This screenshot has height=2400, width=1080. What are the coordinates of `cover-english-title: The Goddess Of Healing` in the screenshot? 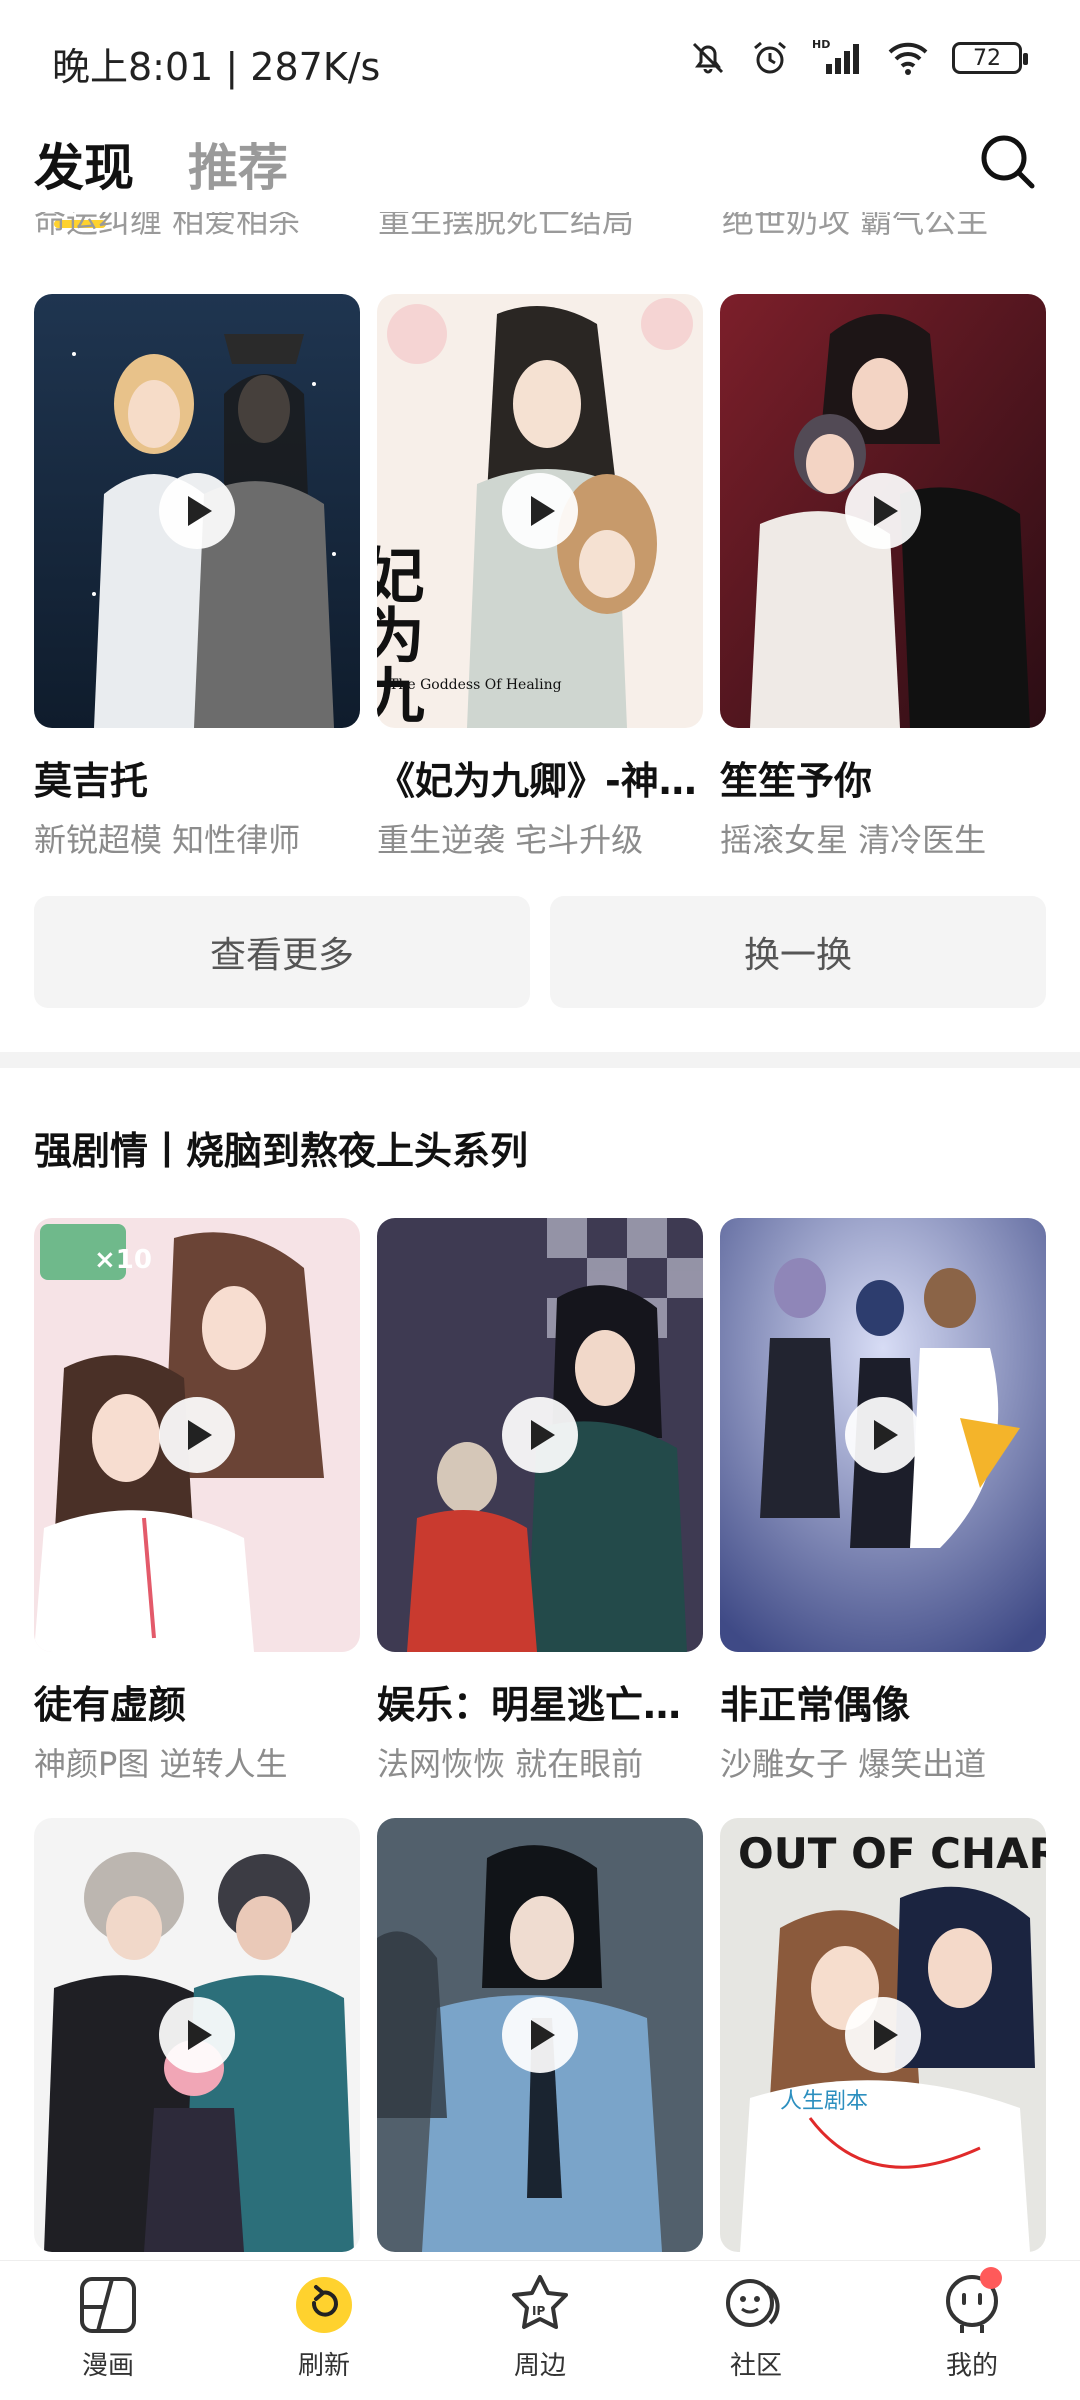 It's located at (475, 685).